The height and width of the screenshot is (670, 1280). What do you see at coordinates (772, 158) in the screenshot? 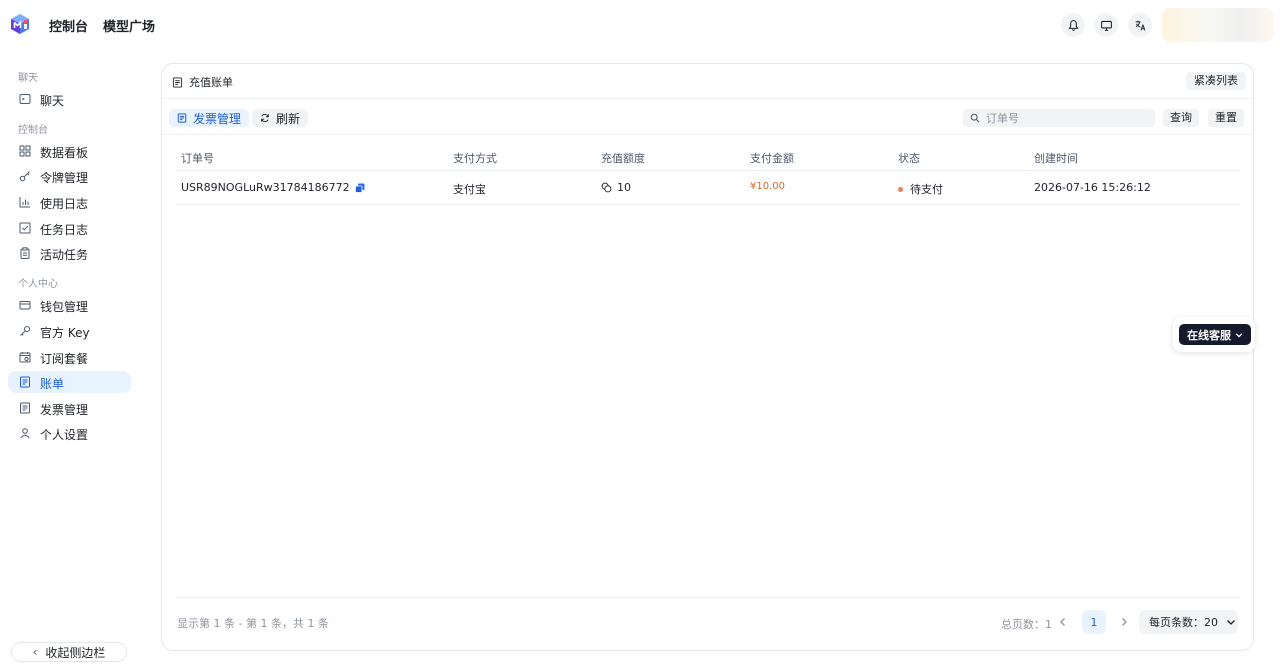
I see `column-header-amount: 支付金额` at bounding box center [772, 158].